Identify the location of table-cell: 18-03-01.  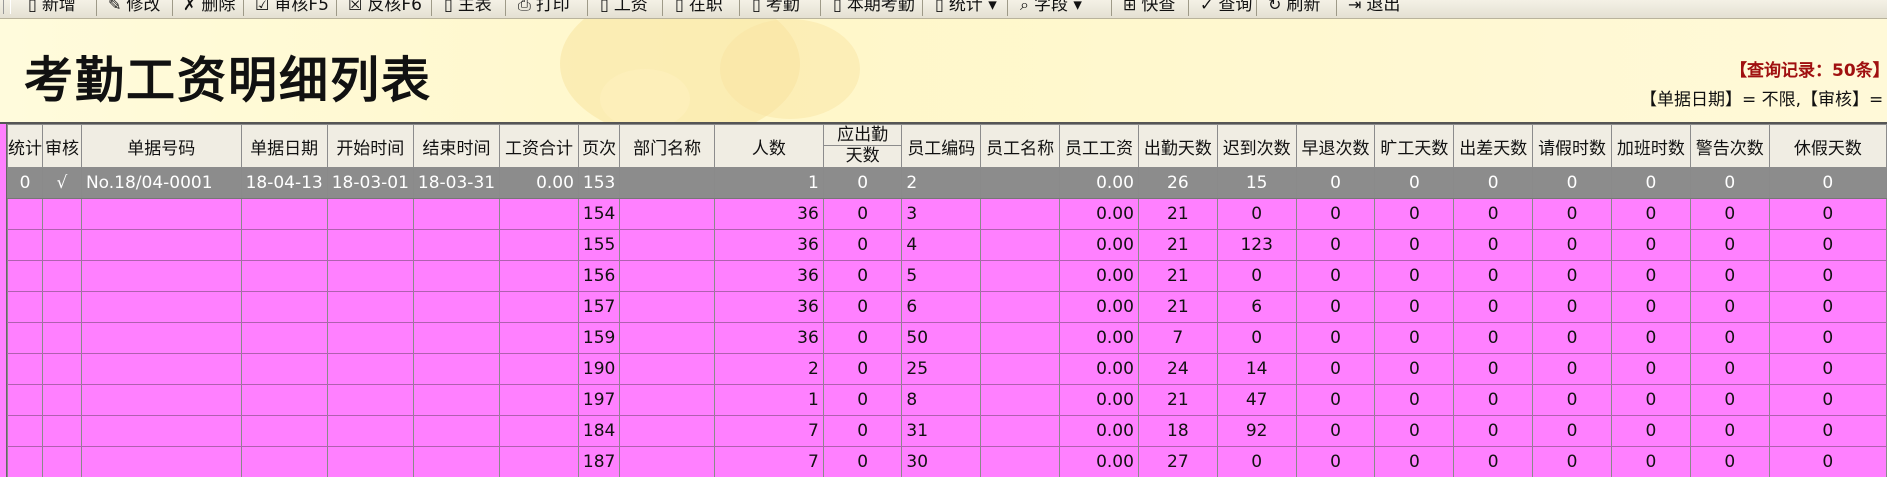
(370, 183).